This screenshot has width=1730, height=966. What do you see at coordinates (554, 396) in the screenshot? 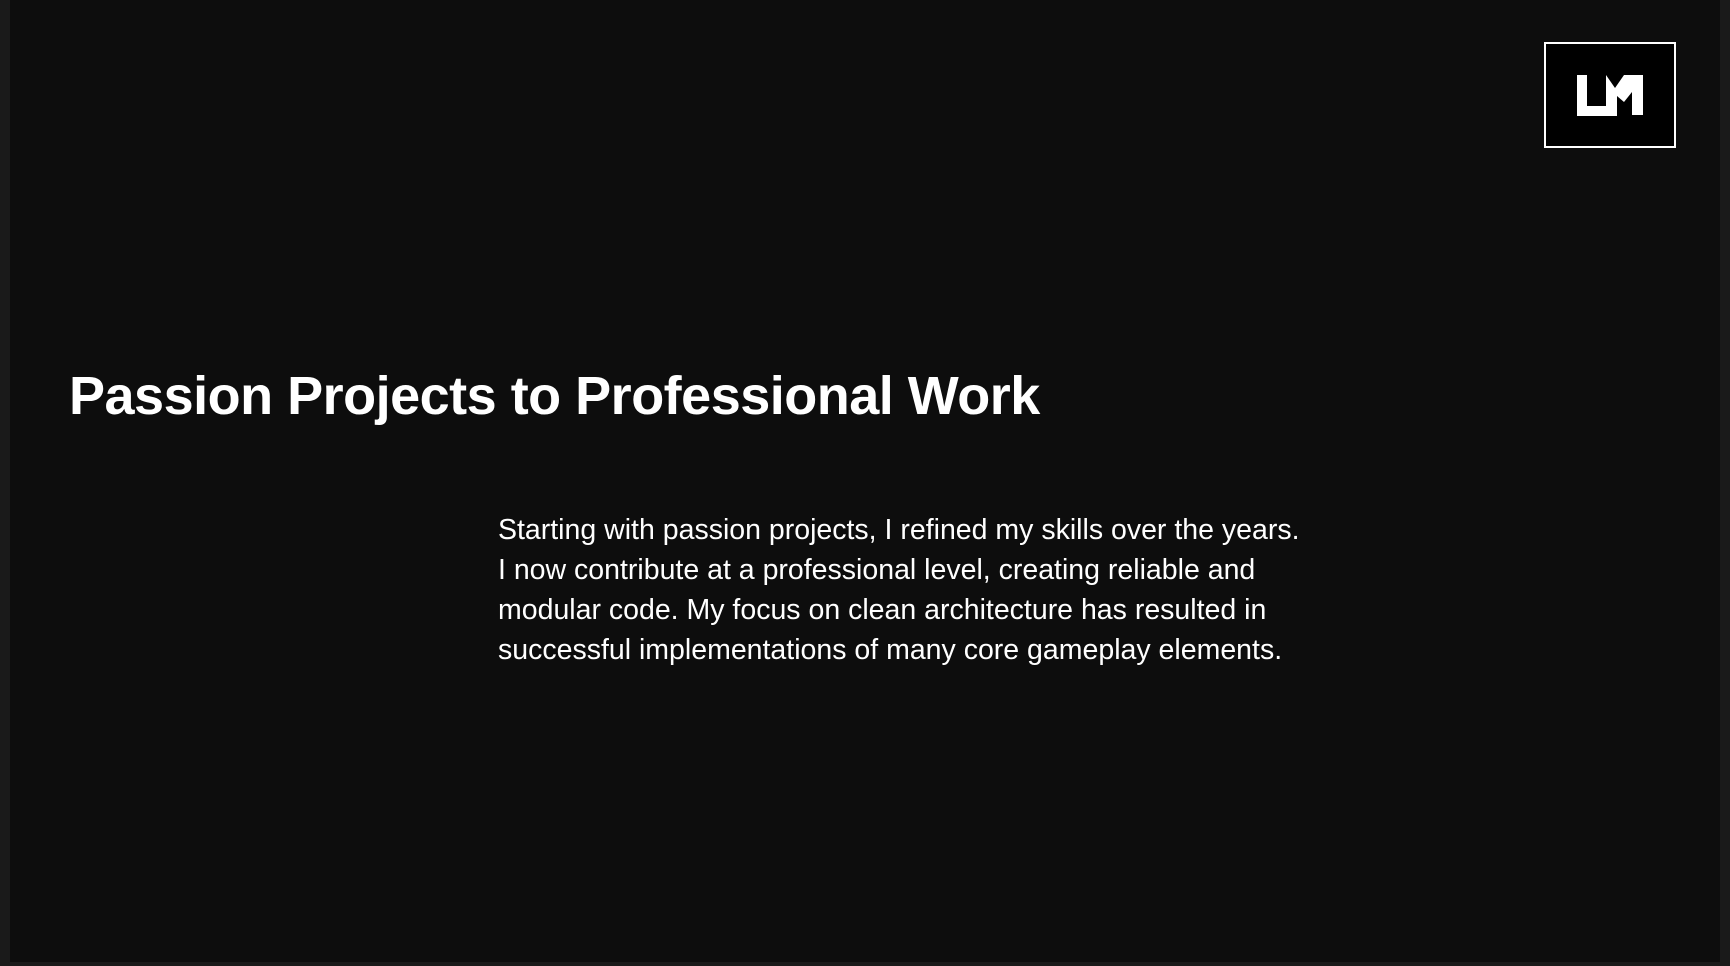
I see `slide-title: Passion Projects to Professional Work` at bounding box center [554, 396].